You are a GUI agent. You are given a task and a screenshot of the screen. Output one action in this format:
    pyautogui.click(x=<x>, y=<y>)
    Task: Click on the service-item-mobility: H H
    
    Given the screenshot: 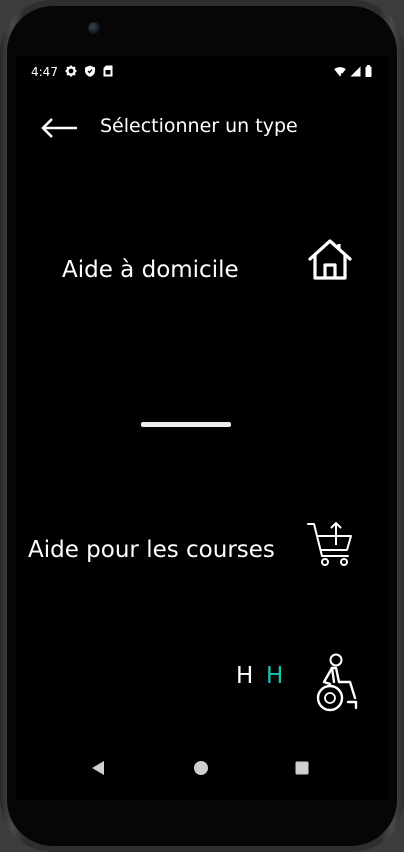 What is the action you would take?
    pyautogui.click(x=202, y=686)
    